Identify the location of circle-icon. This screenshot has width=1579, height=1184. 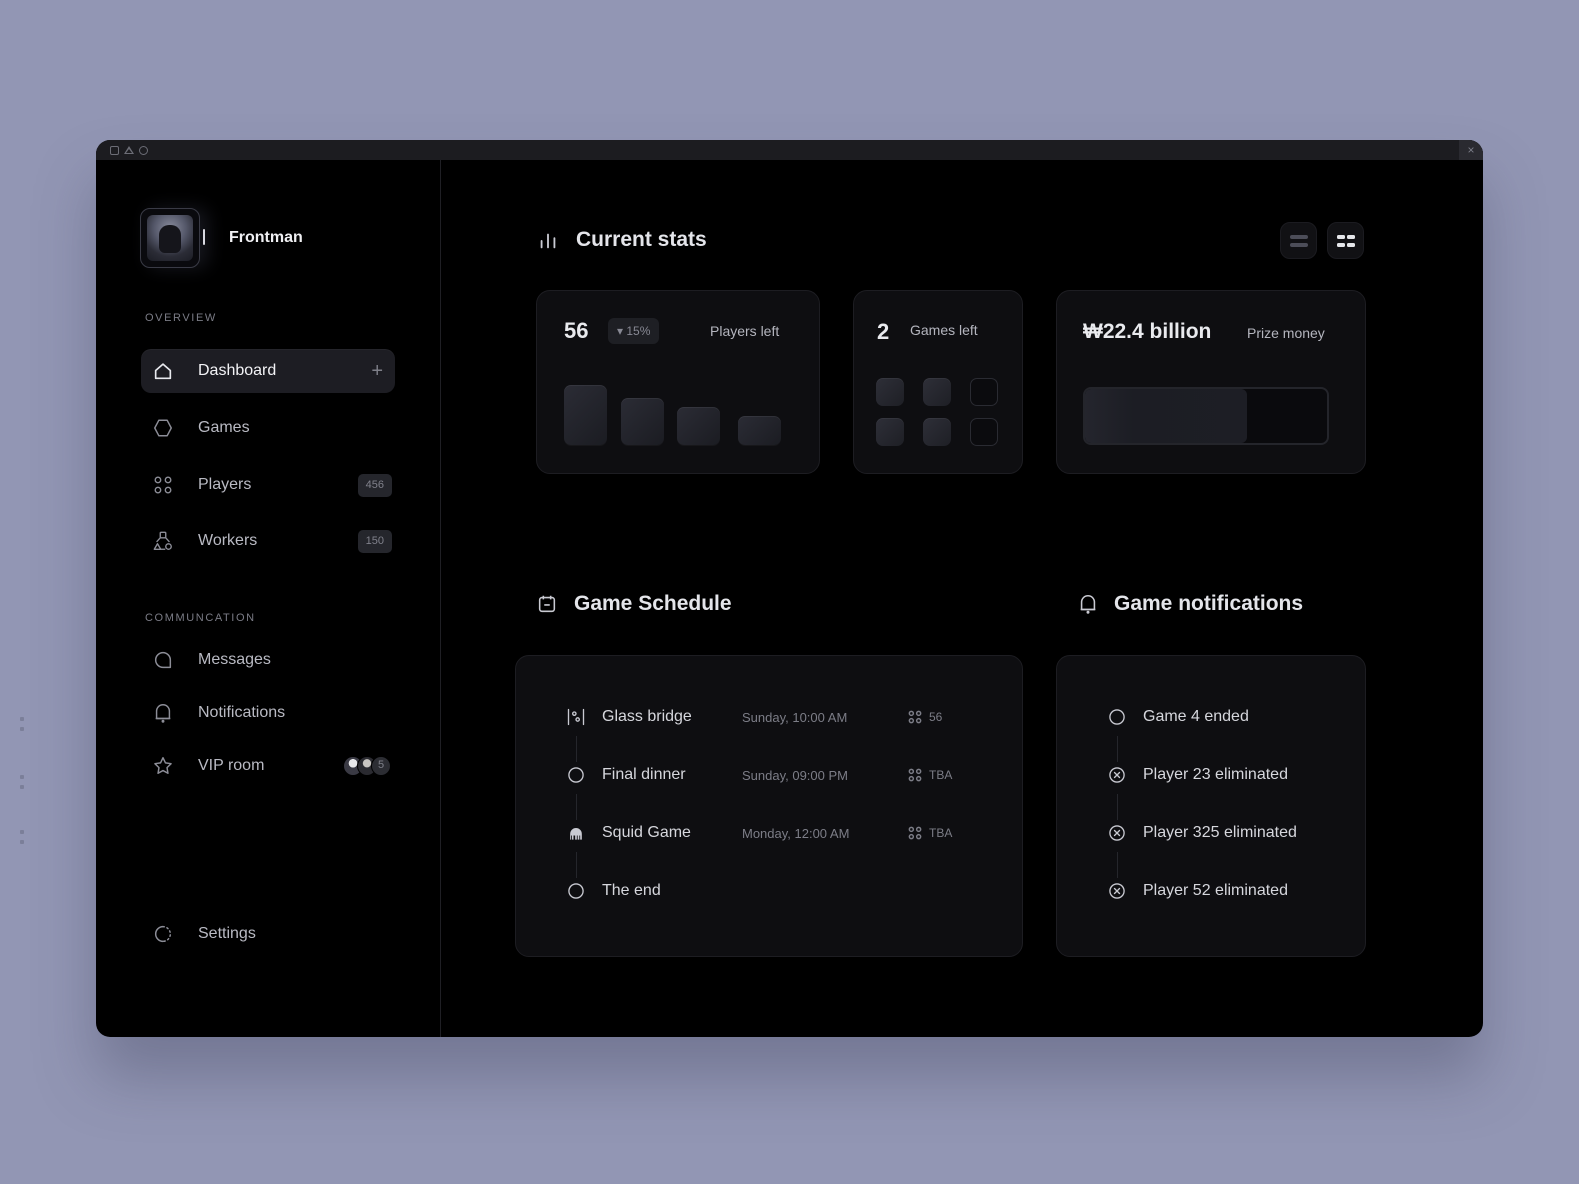
(576, 775).